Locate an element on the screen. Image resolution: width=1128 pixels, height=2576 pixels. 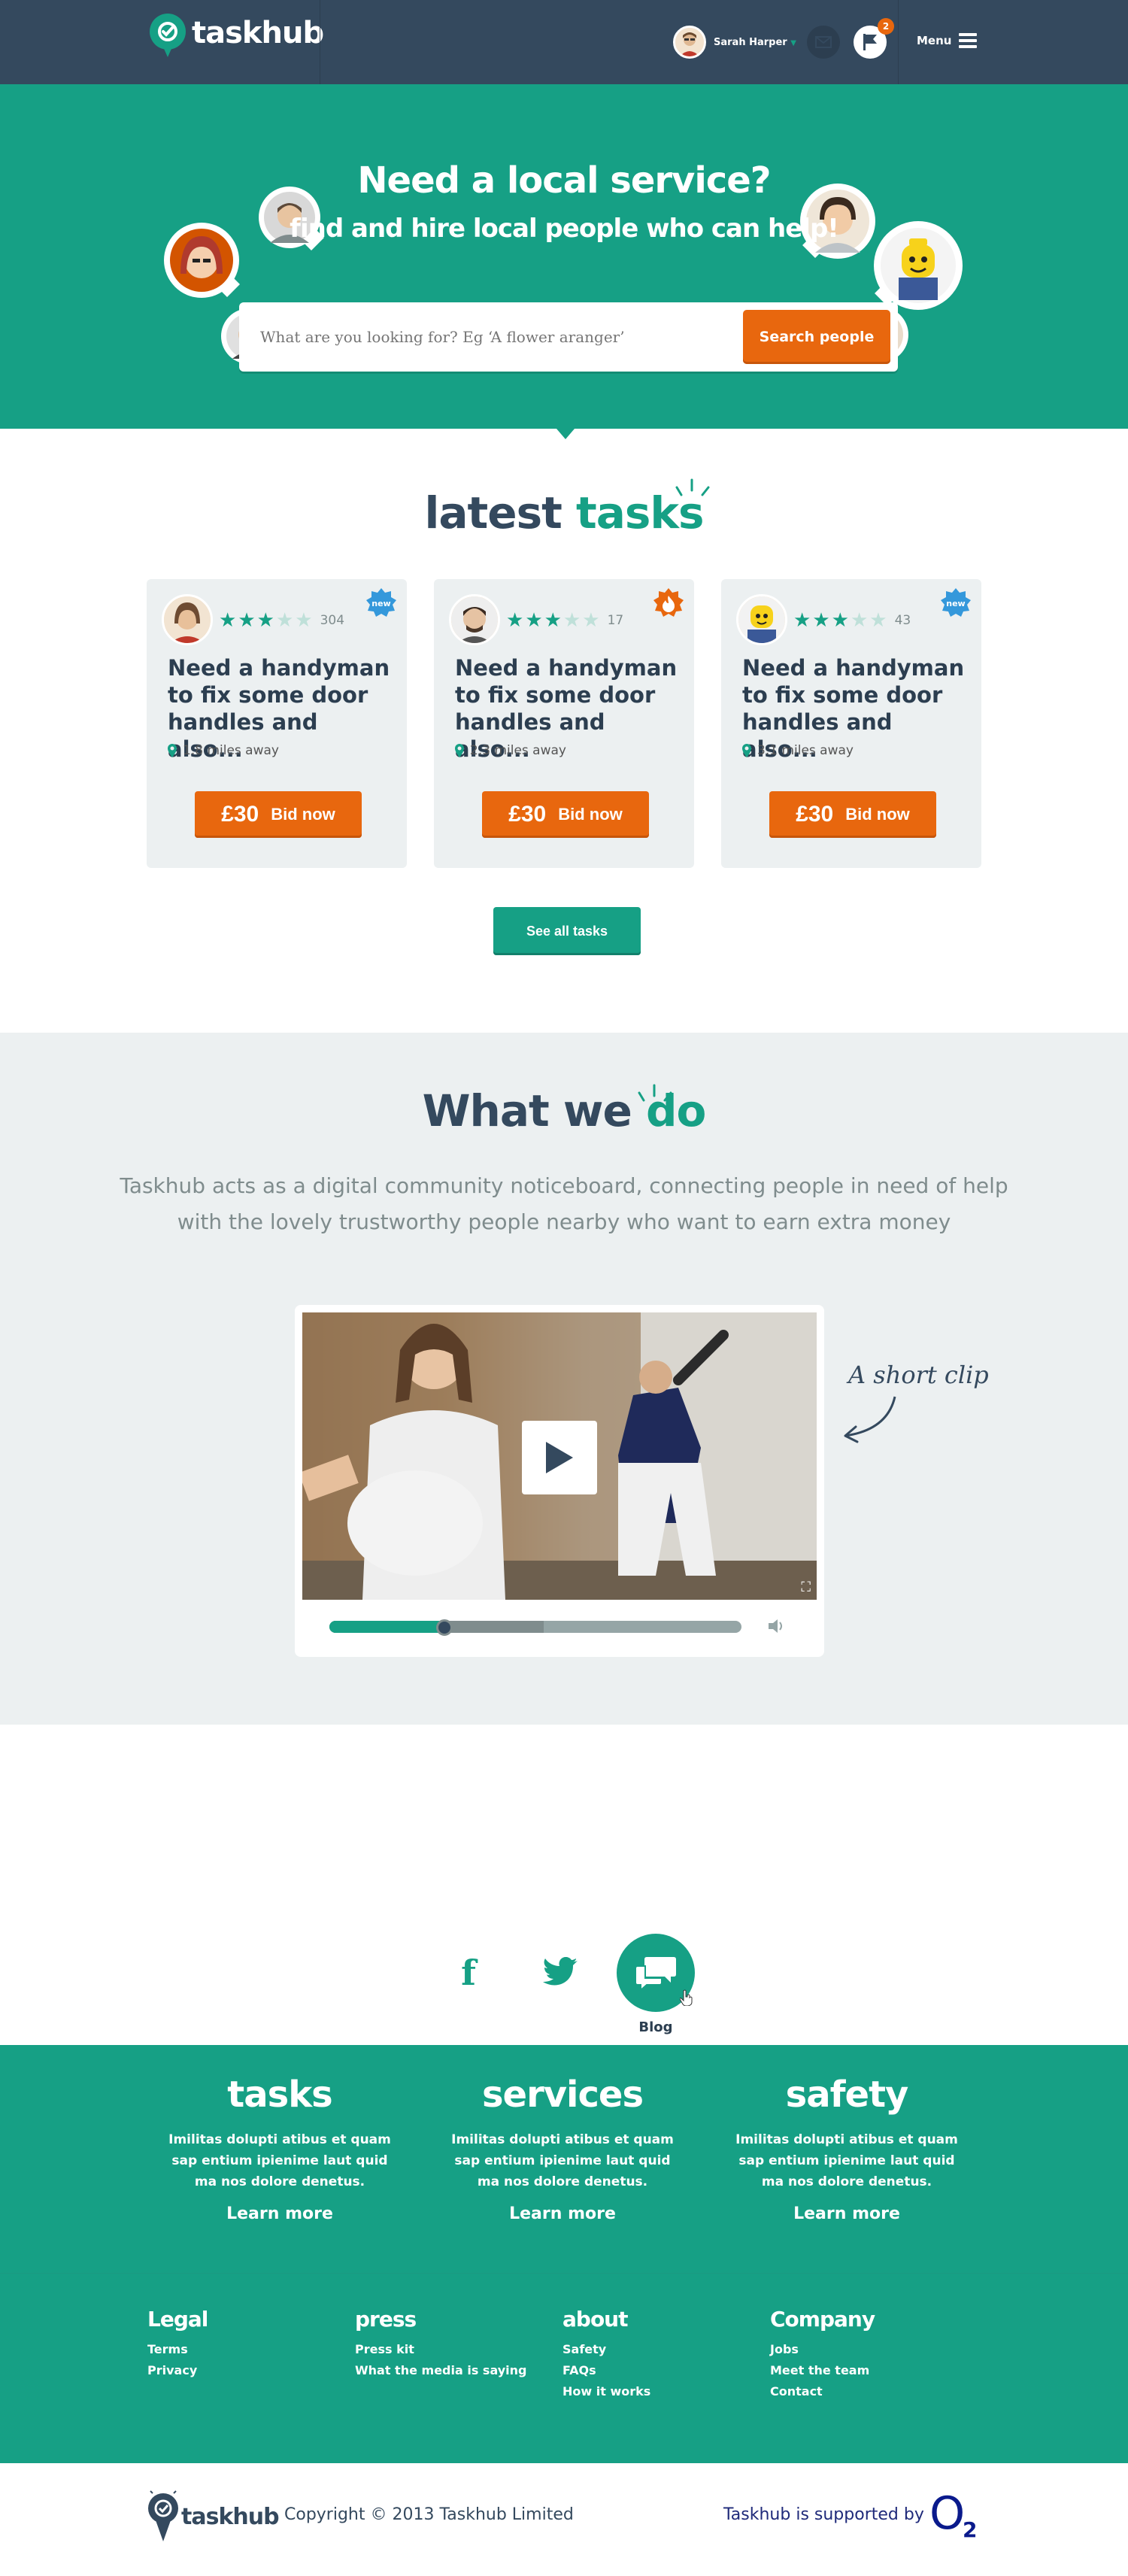
video-frame: ⛶ is located at coordinates (559, 1456).